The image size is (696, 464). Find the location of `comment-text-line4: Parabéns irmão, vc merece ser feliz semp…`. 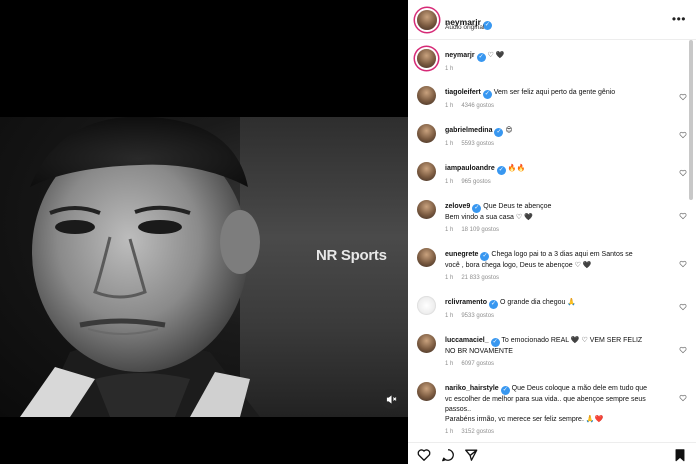

comment-text-line4: Parabéns irmão, vc merece ser feliz semp… is located at coordinates (524, 419).